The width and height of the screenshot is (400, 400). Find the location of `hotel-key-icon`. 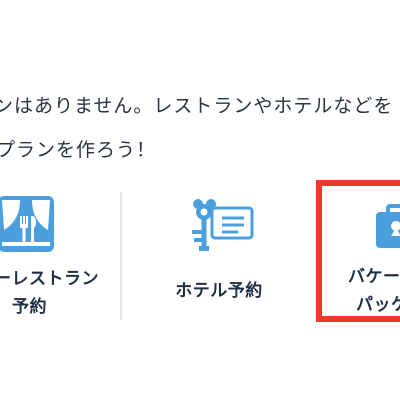

hotel-key-icon is located at coordinates (223, 225).